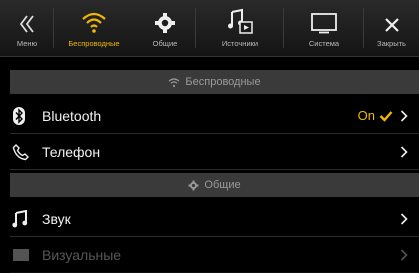 Image resolution: width=419 pixels, height=273 pixels. I want to click on section-header-general: Общие, so click(214, 185).